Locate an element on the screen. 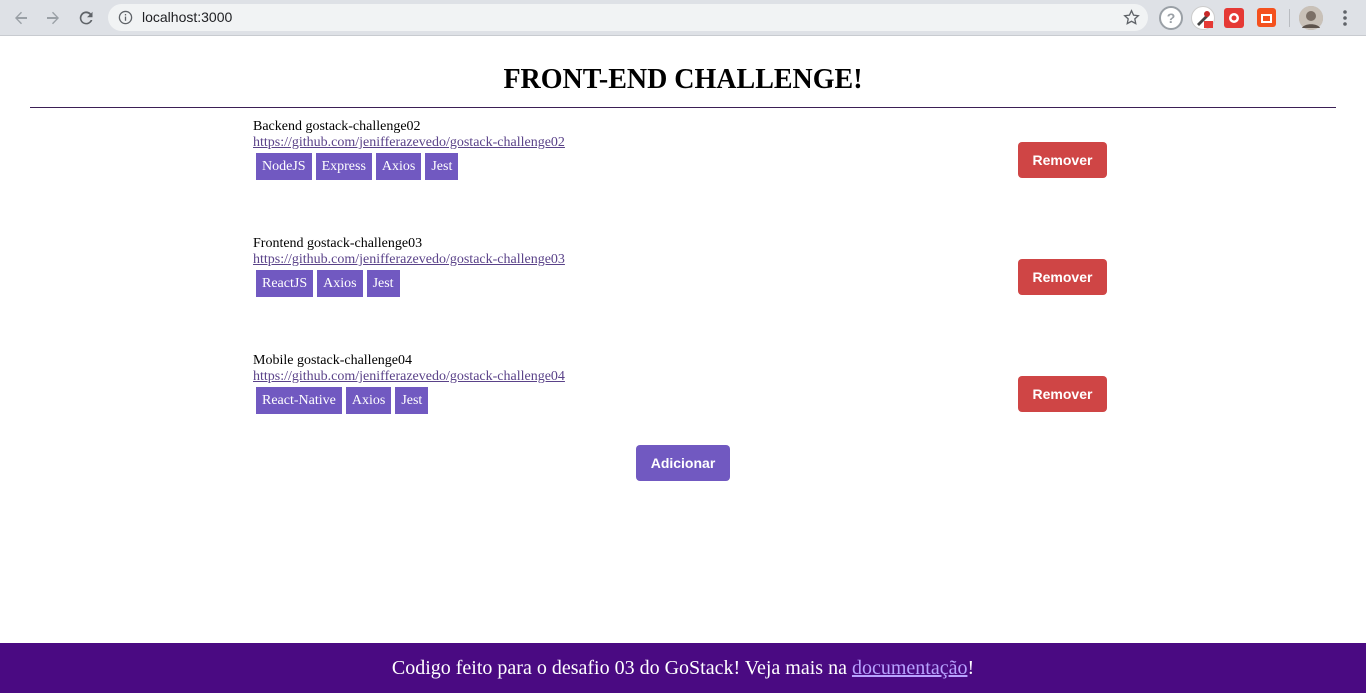  footer-text-end: ! is located at coordinates (971, 667).